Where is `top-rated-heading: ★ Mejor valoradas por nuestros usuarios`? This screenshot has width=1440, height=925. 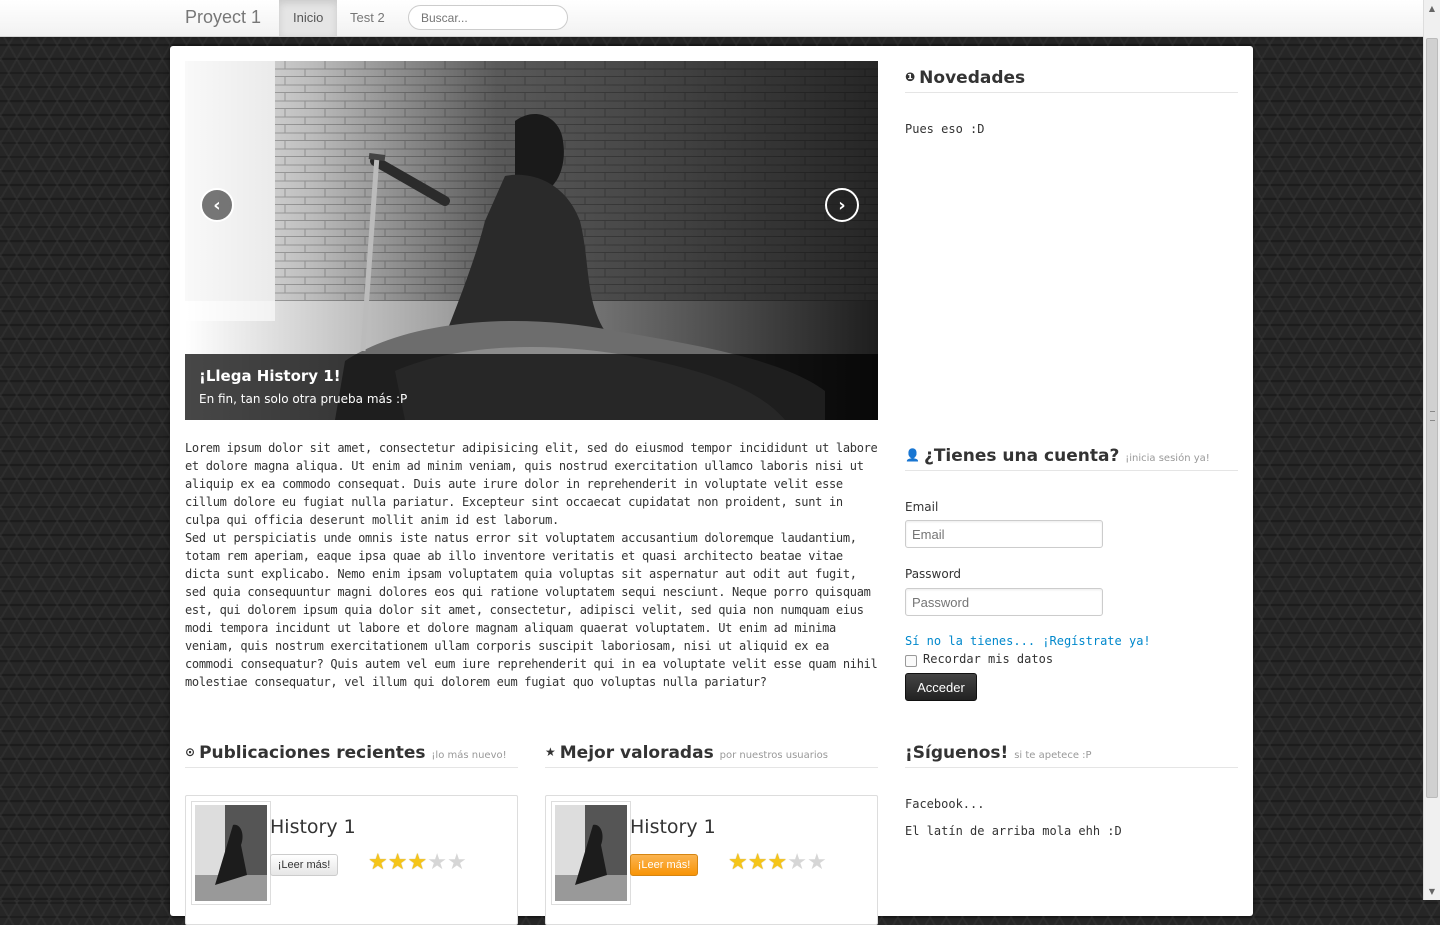
top-rated-heading: ★ Mejor valoradas por nuestros usuarios is located at coordinates (711, 755).